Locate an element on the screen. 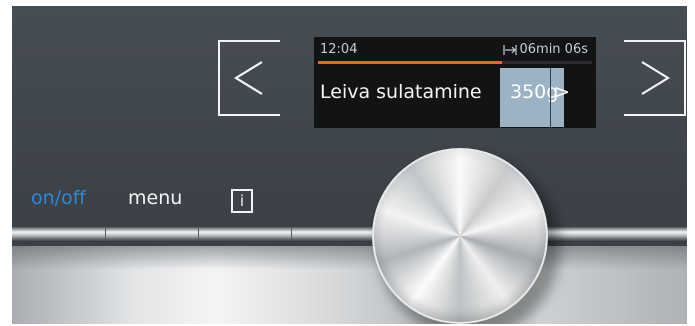  remaining-time: 06min 06s is located at coordinates (545, 49).